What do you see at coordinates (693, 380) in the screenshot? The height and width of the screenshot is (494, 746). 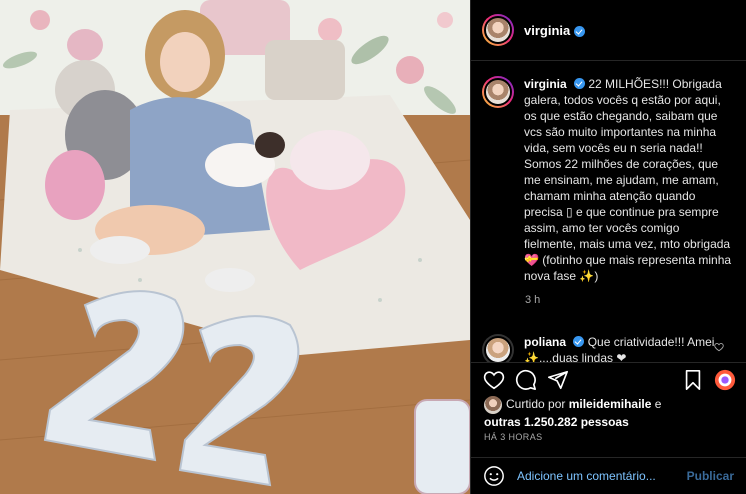 I see `bookmark-icon` at bounding box center [693, 380].